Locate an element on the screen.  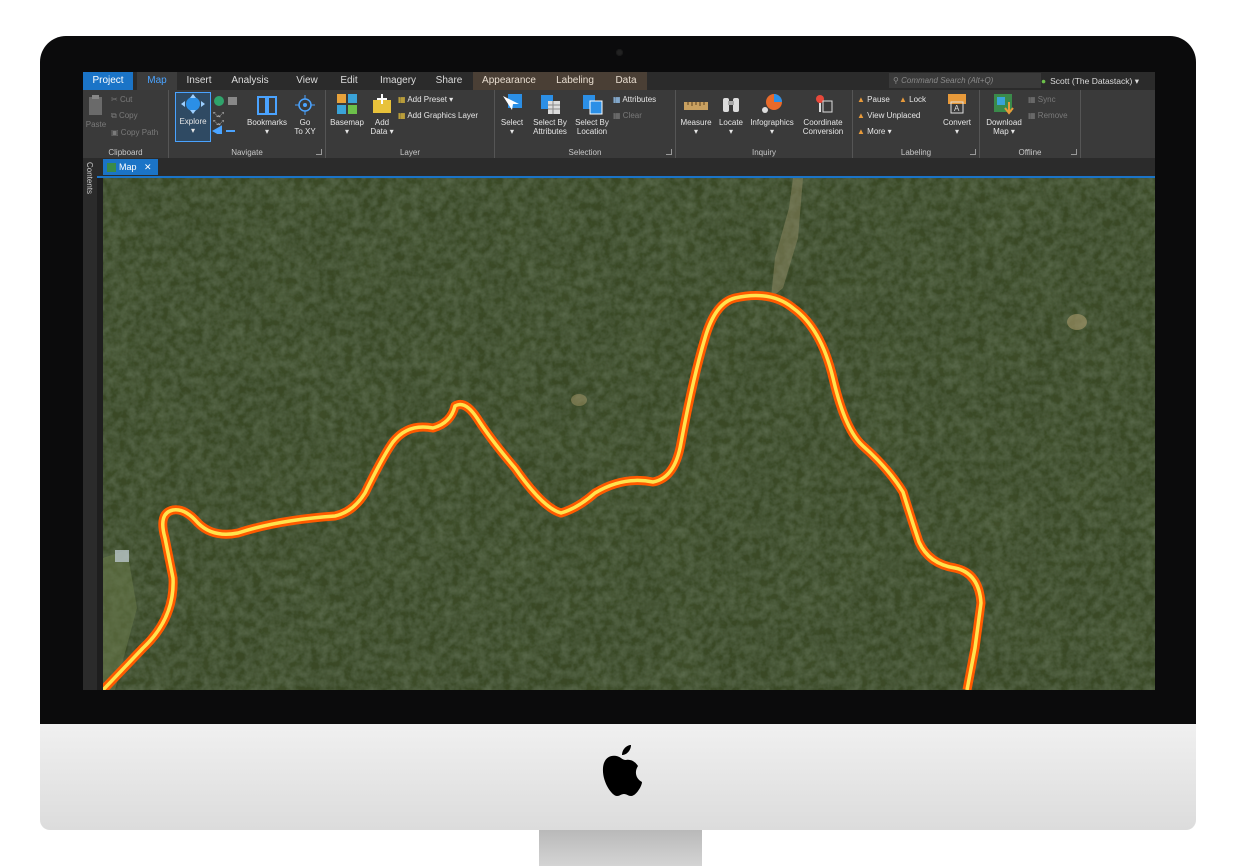
tab-analysis: Analysis is located at coordinates (250, 81).